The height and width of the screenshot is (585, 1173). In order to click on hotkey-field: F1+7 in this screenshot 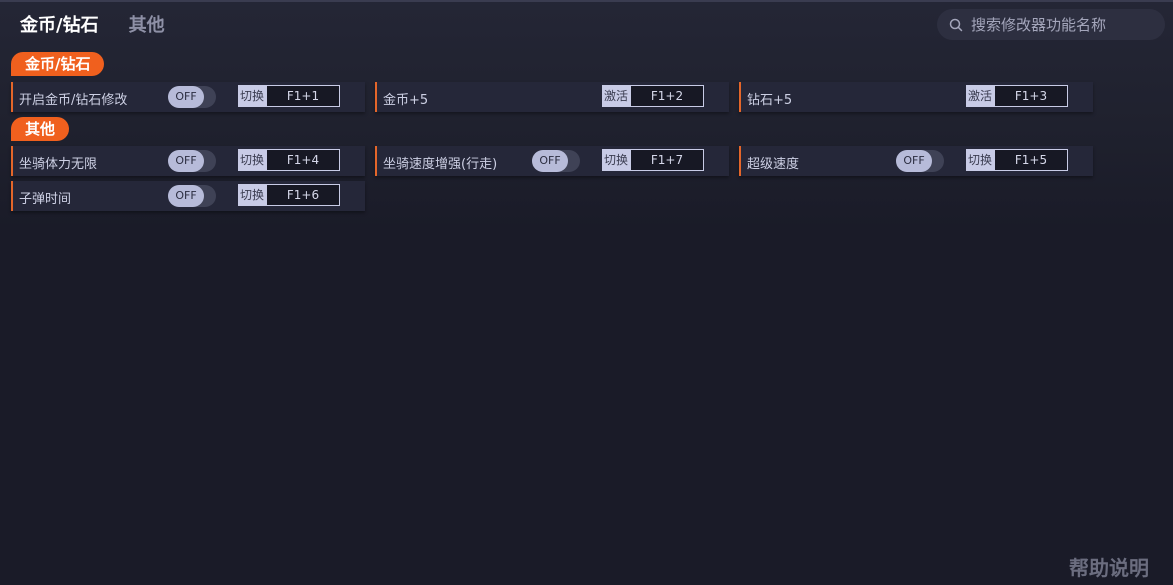, I will do `click(667, 160)`.